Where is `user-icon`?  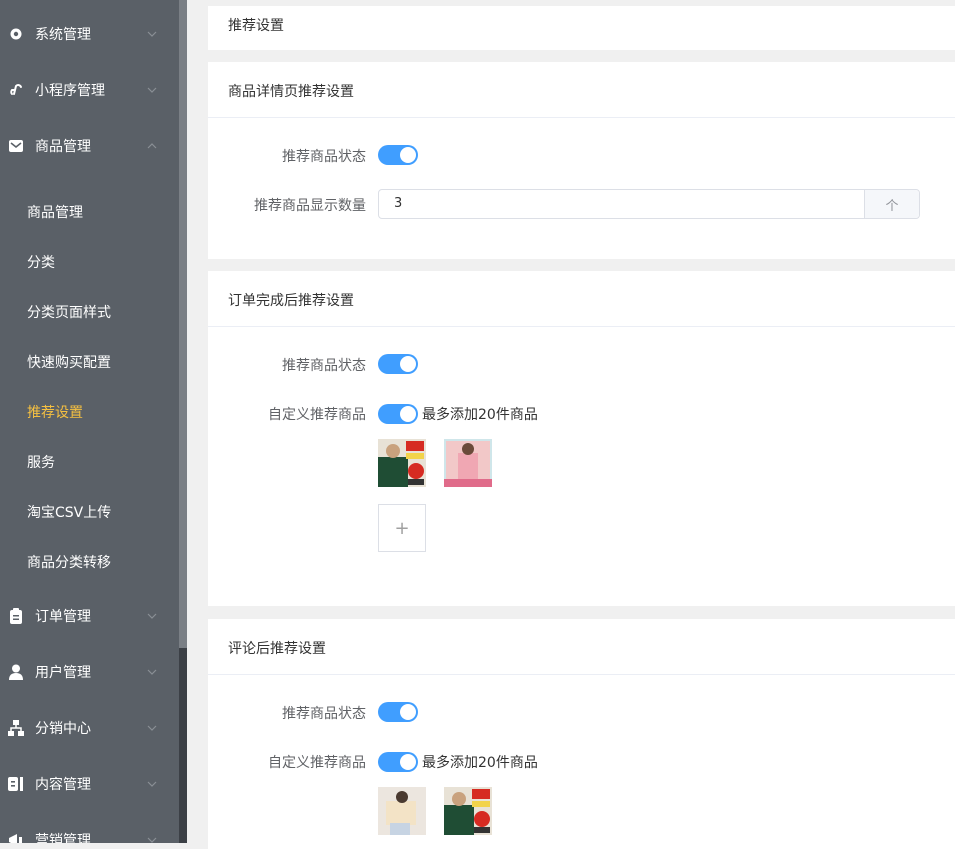 user-icon is located at coordinates (16, 672).